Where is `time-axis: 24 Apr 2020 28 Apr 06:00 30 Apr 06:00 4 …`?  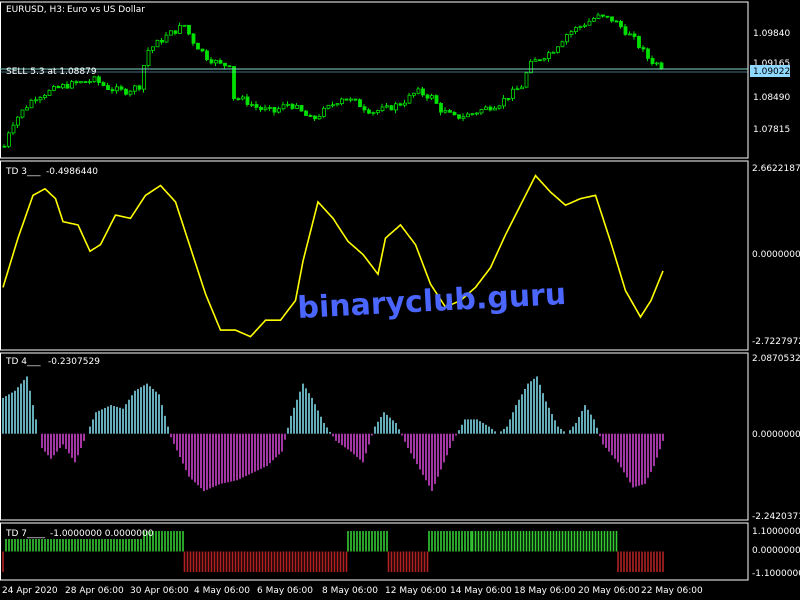
time-axis: 24 Apr 2020 28 Apr 06:00 30 Apr 06:00 4 … is located at coordinates (352, 591).